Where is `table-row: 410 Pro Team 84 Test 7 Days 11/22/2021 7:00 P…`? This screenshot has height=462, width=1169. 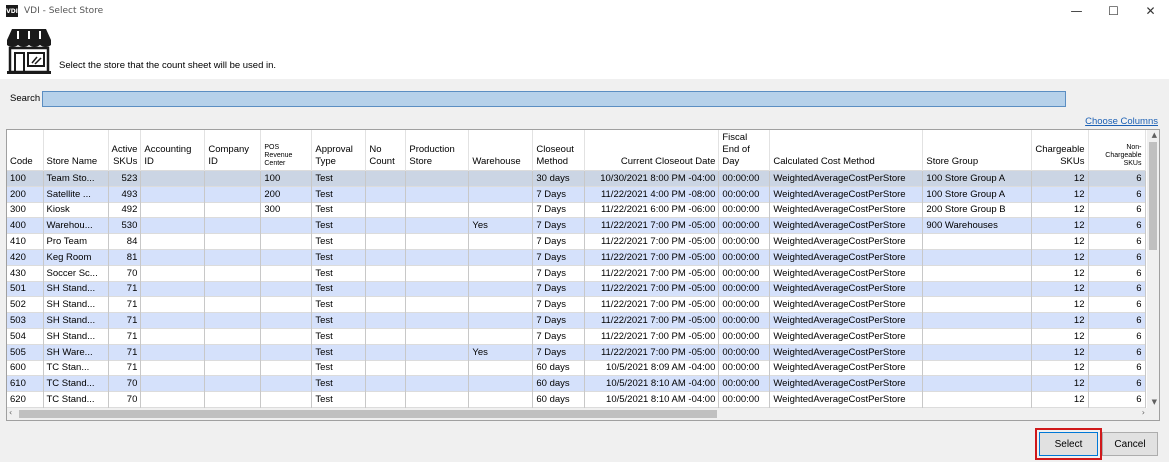
table-row: 410 Pro Team 84 Test 7 Days 11/22/2021 7:00 P… is located at coordinates (576, 241).